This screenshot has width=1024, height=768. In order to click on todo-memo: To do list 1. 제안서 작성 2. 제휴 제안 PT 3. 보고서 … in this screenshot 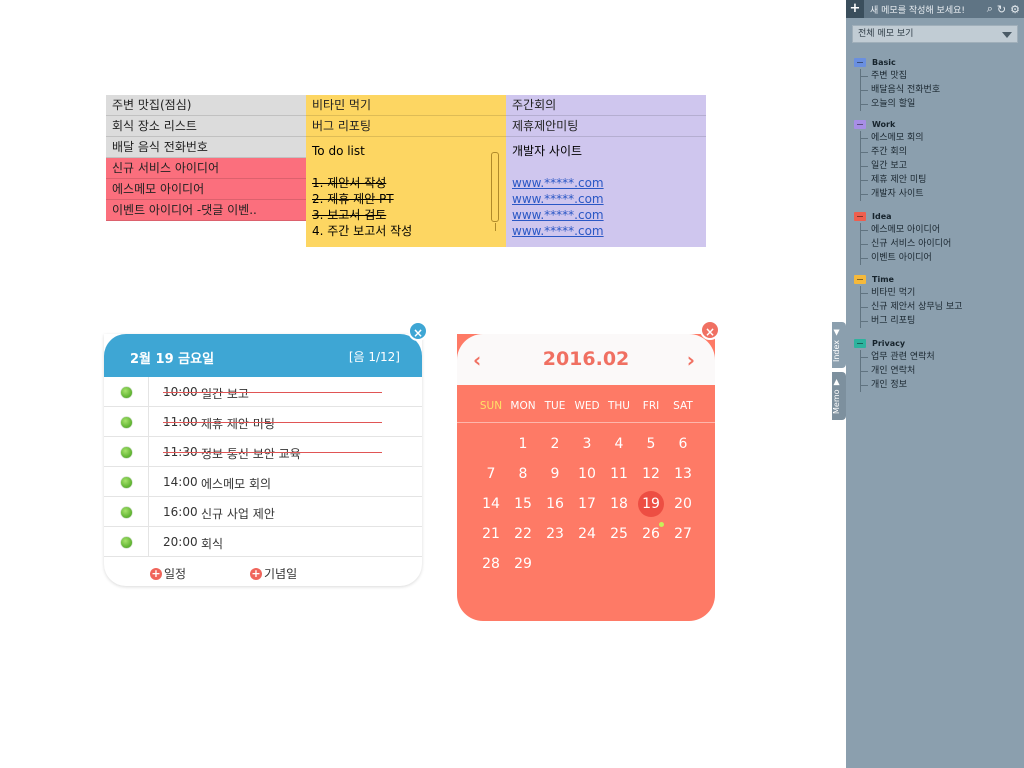, I will do `click(406, 192)`.